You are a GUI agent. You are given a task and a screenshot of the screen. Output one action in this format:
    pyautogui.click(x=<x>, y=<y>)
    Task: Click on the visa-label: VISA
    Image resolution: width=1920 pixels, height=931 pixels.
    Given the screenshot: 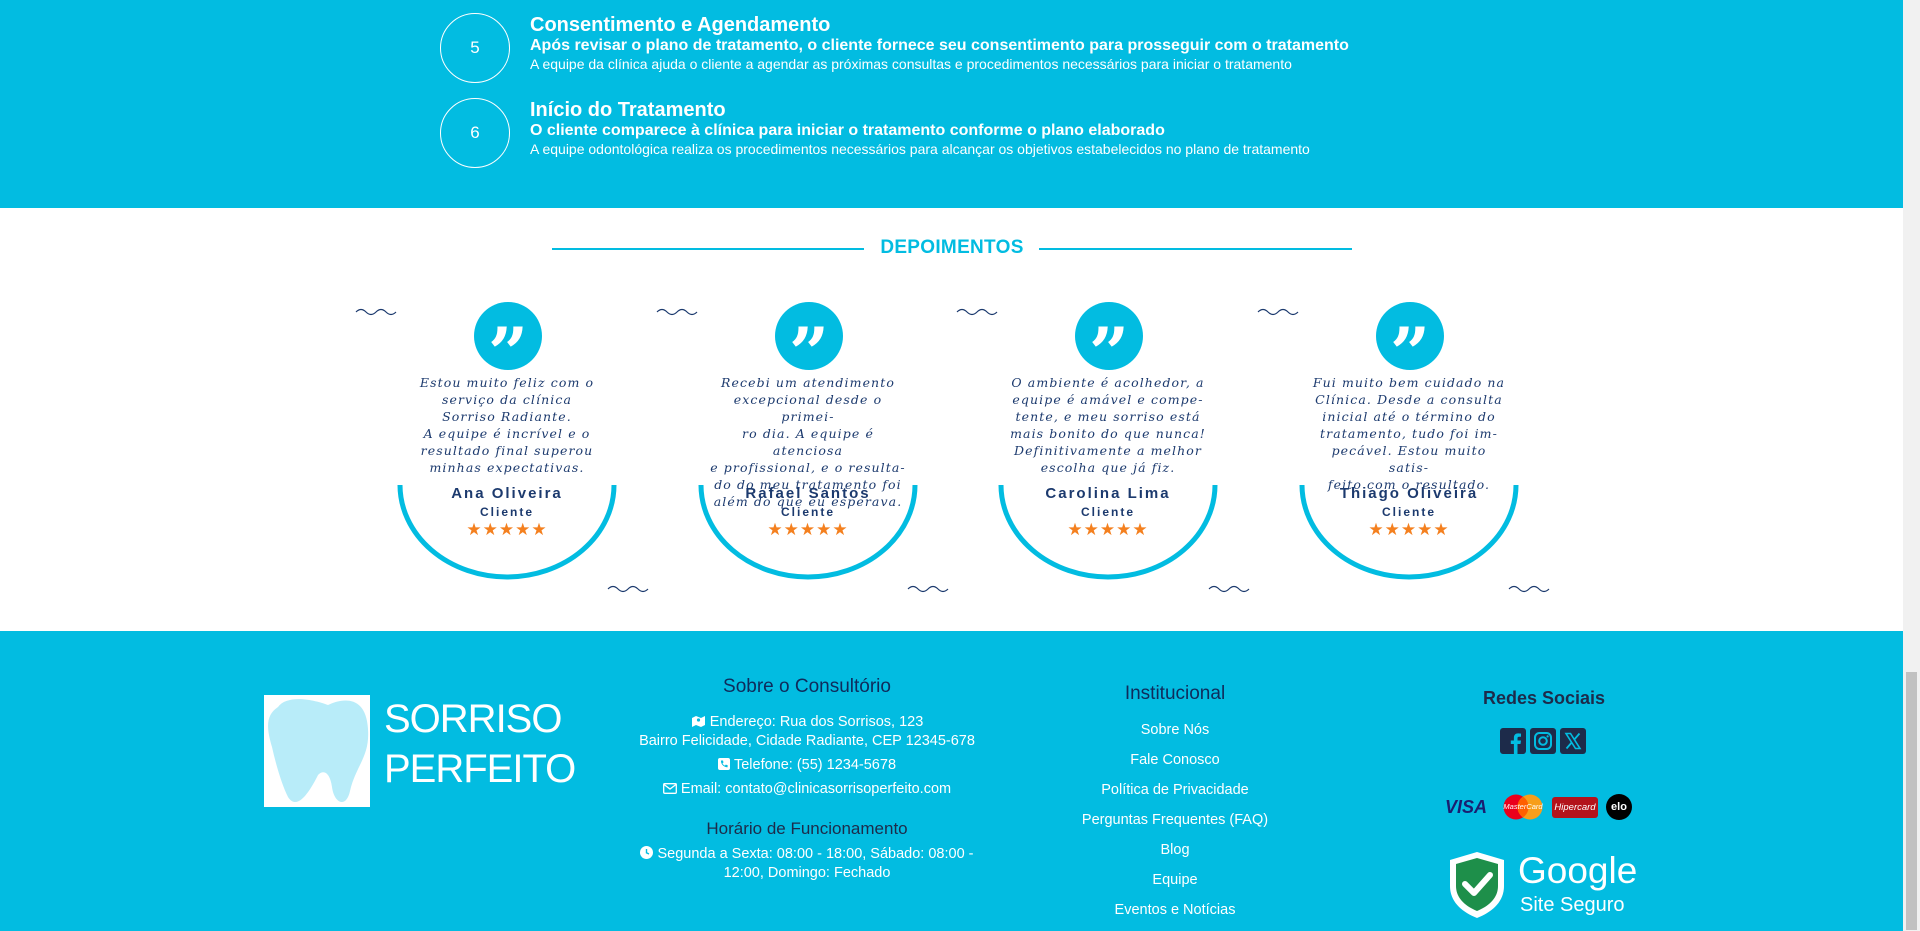 What is the action you would take?
    pyautogui.click(x=1466, y=807)
    